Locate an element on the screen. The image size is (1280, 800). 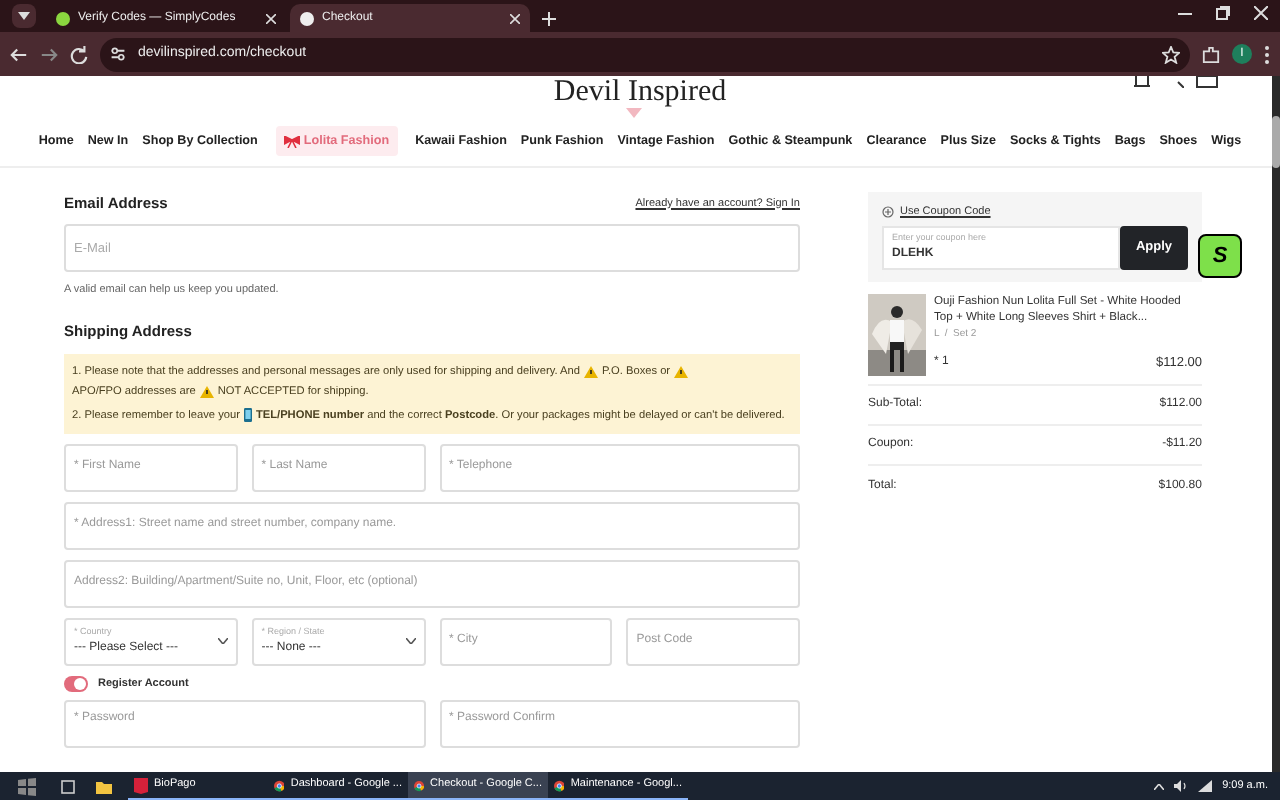
volume-icon is located at coordinates (1181, 786).